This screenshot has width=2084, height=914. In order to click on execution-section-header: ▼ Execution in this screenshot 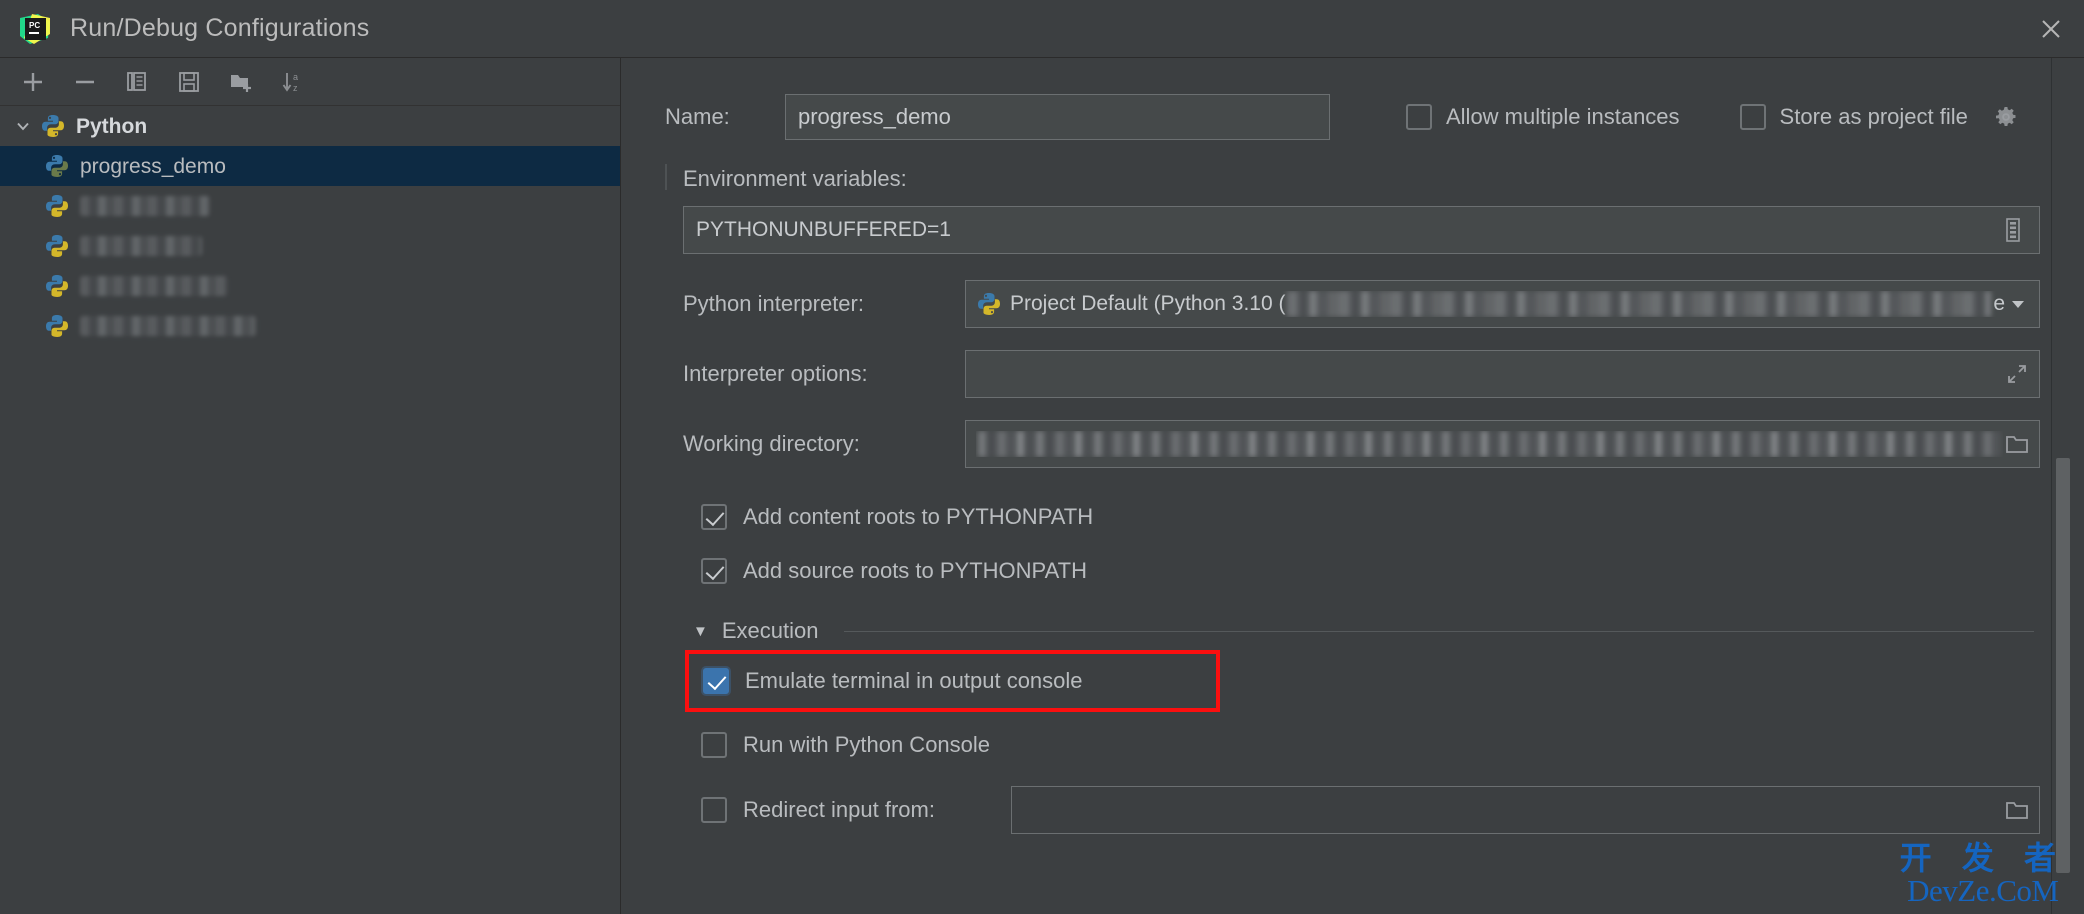, I will do `click(1352, 631)`.